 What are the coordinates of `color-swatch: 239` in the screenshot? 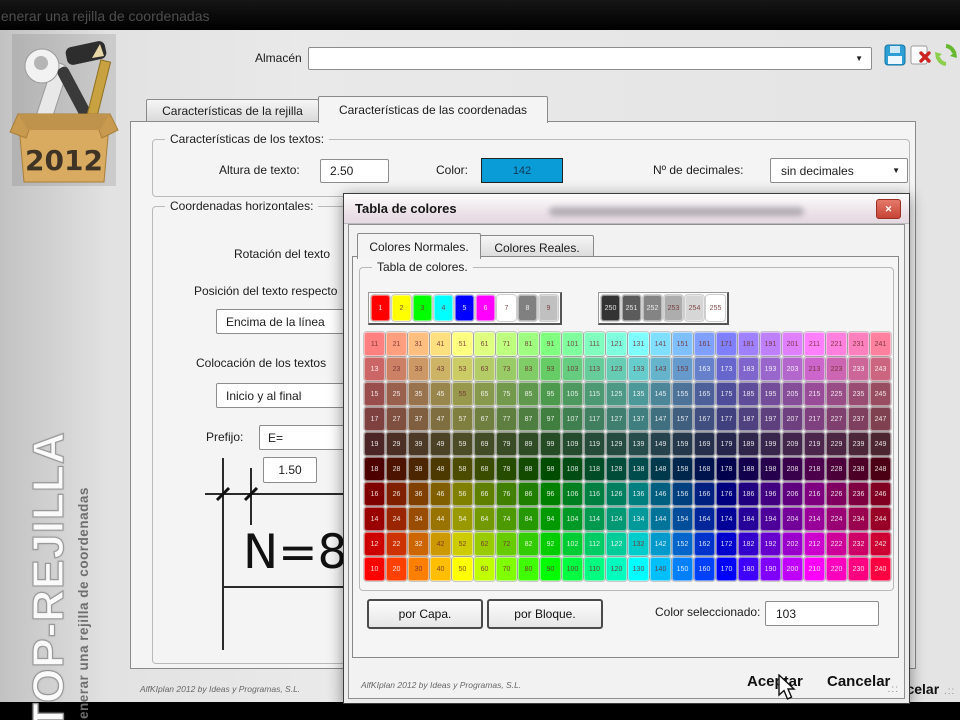 It's located at (858, 444).